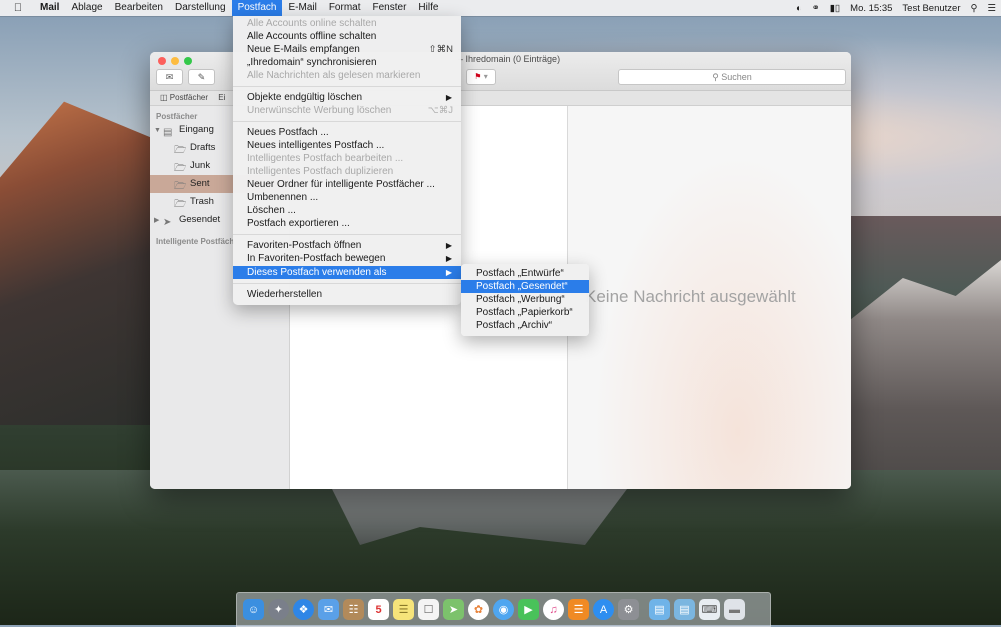 This screenshot has height=627, width=1001. What do you see at coordinates (734, 609) in the screenshot?
I see `trash-icon: ▬` at bounding box center [734, 609].